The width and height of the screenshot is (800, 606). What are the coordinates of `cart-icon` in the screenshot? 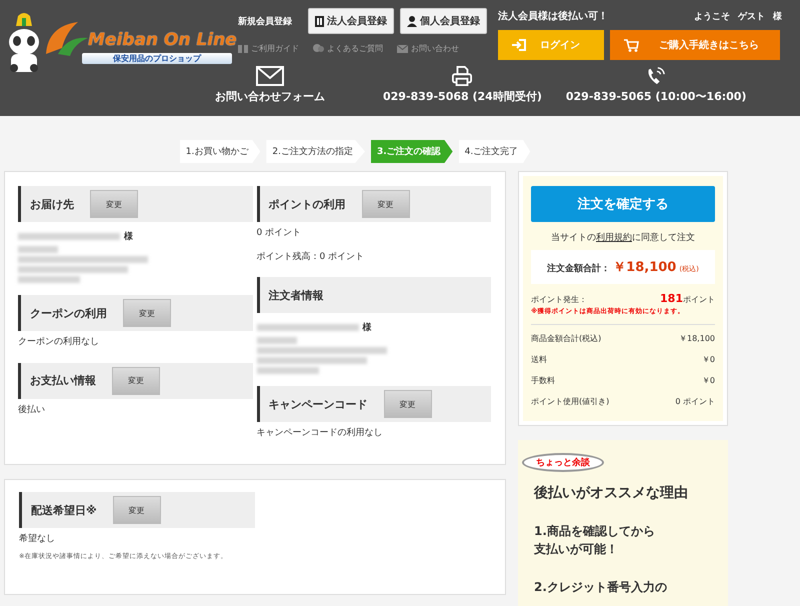 It's located at (631, 45).